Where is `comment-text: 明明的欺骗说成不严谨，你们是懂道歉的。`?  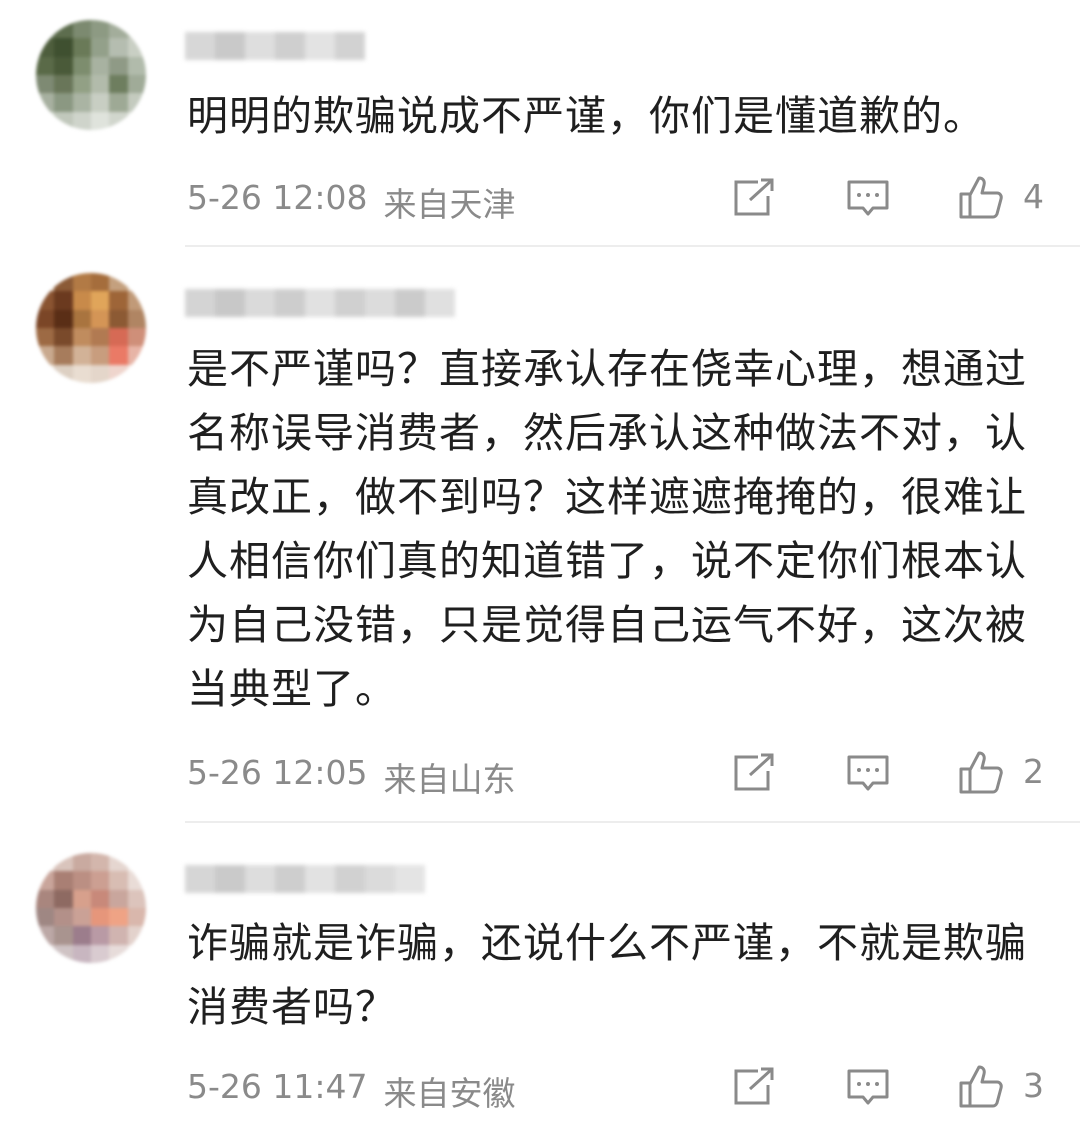 comment-text: 明明的欺骗说成不严谨，你们是懂道歉的。 is located at coordinates (586, 116).